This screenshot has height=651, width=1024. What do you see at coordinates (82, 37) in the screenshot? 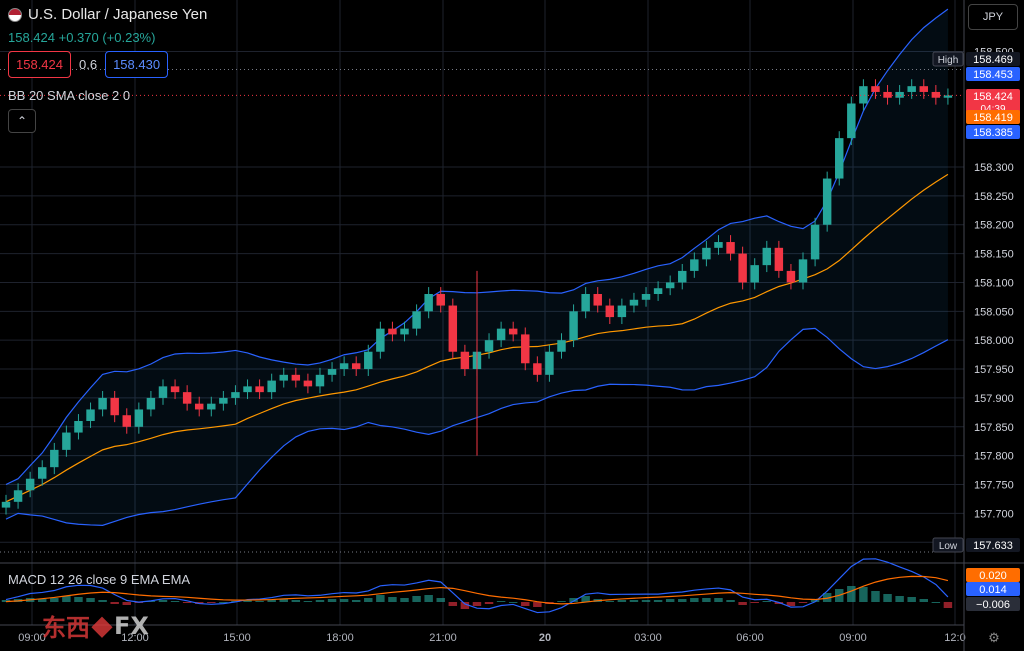
I see `price-change: 158.424 +0.370 (+0.23%)` at bounding box center [82, 37].